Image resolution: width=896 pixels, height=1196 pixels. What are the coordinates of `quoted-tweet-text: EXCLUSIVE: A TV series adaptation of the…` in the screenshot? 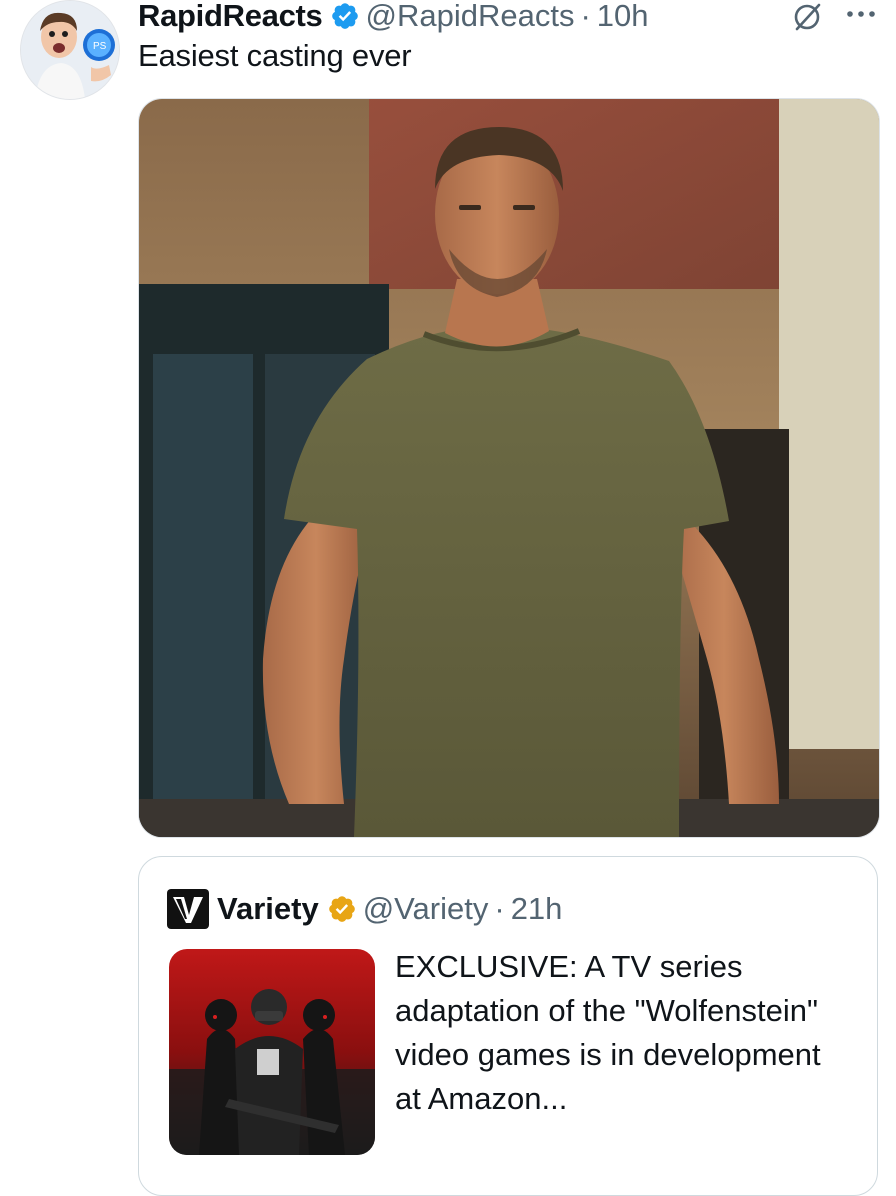 It's located at (608, 1032).